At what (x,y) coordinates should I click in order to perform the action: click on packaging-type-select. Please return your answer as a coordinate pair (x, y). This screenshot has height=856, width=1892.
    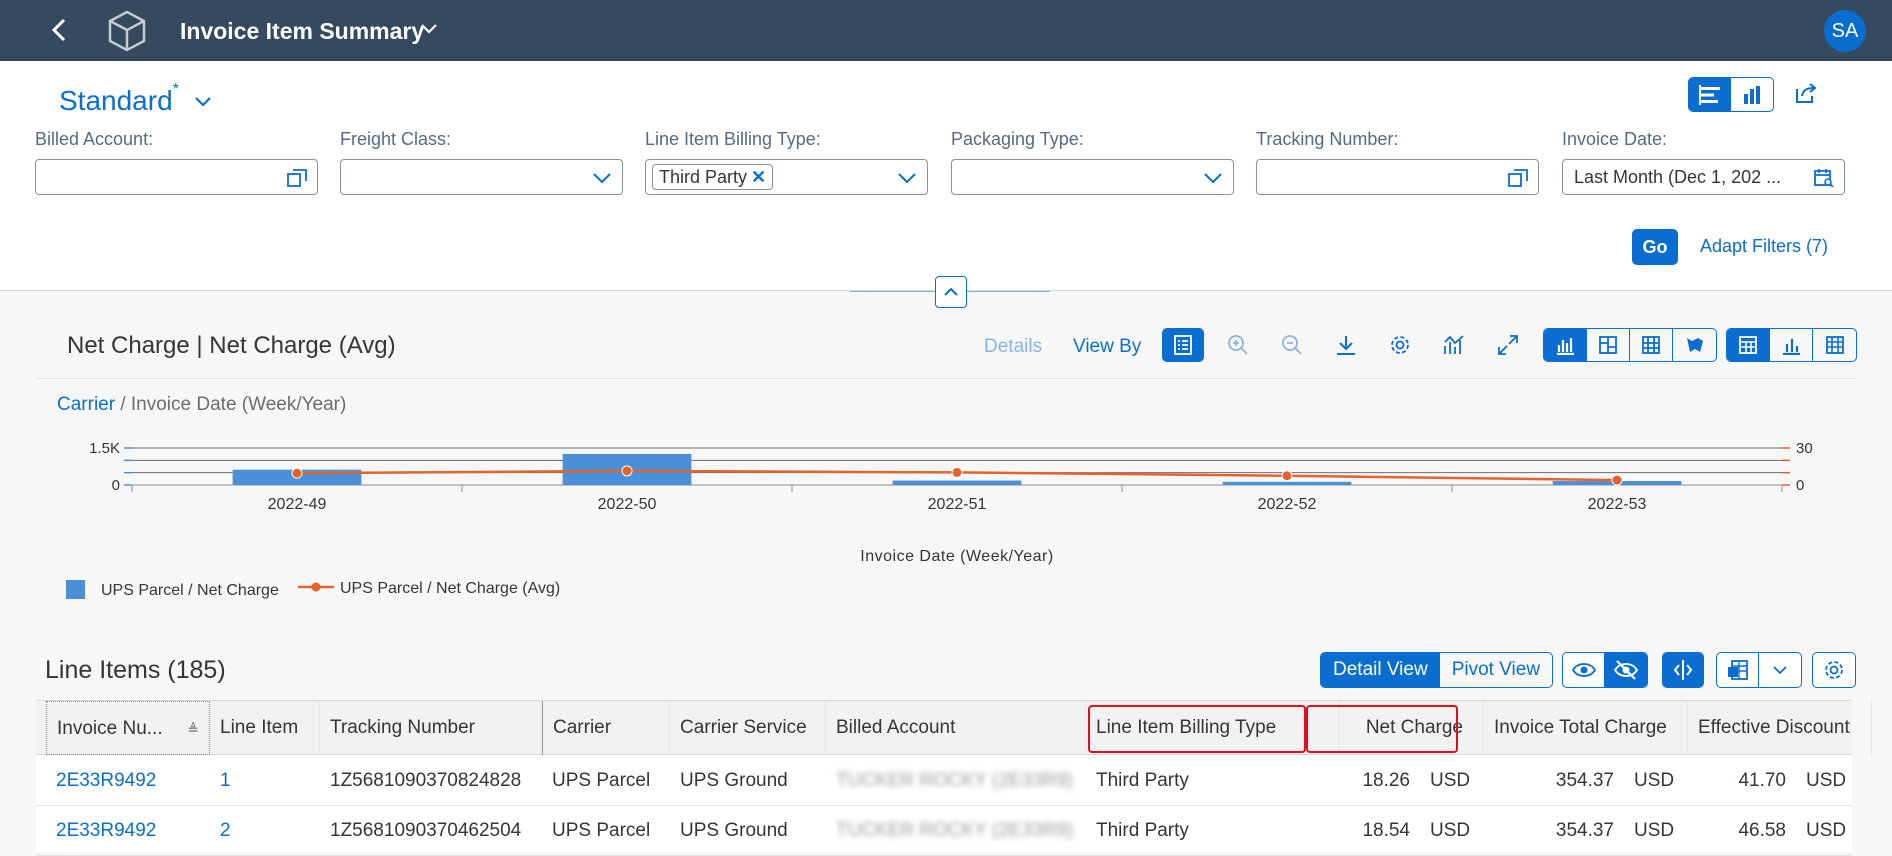
    Looking at the image, I should click on (1092, 177).